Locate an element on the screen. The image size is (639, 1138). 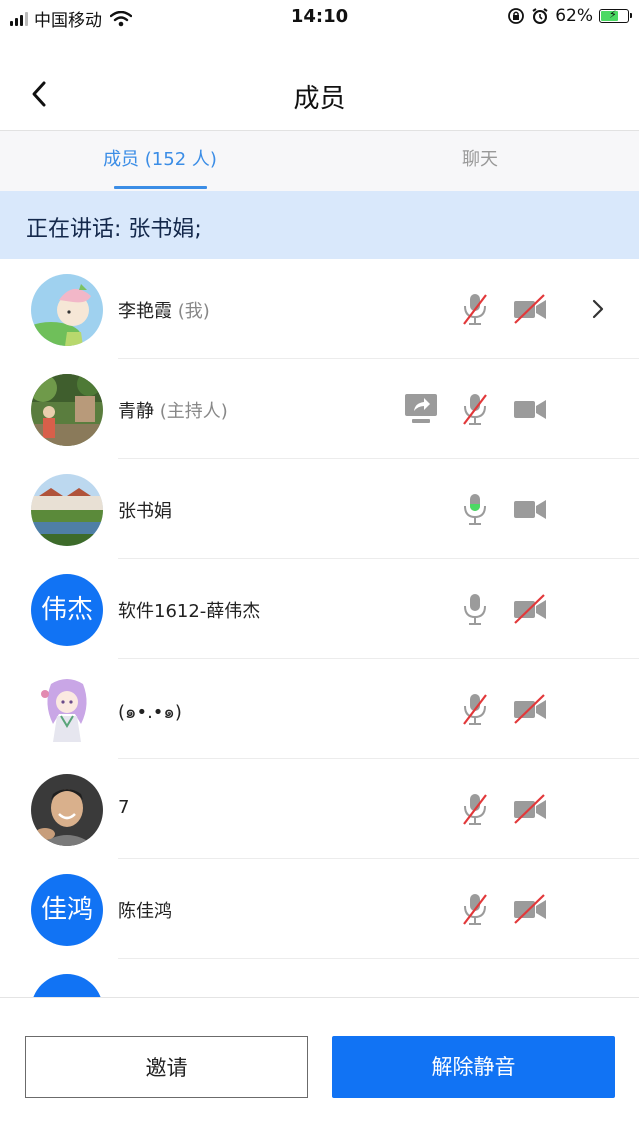
status-bar: 中国移动 14:10 62% ⚡ is located at coordinates (319, 17).